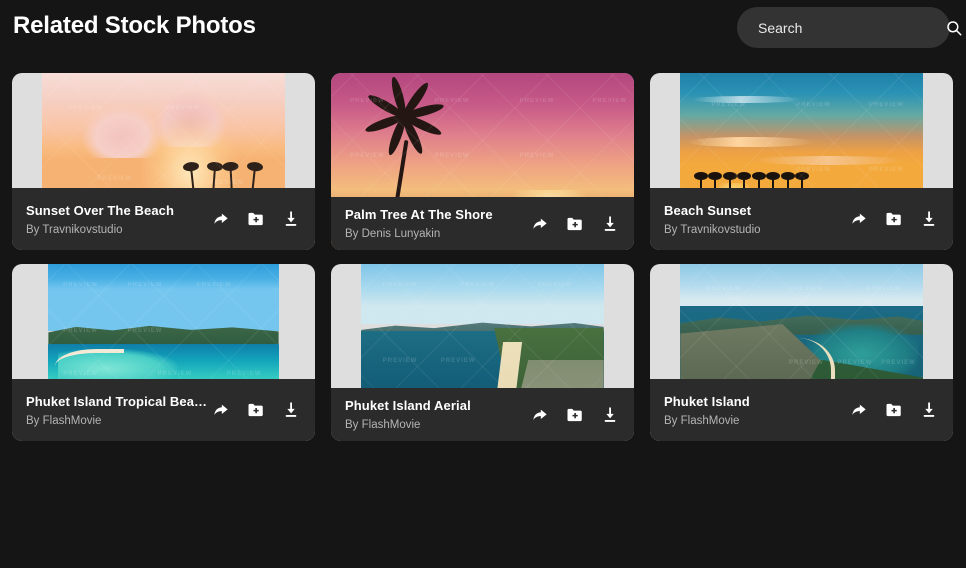 The height and width of the screenshot is (568, 966). Describe the element at coordinates (841, 27) in the screenshot. I see `search-input` at that location.